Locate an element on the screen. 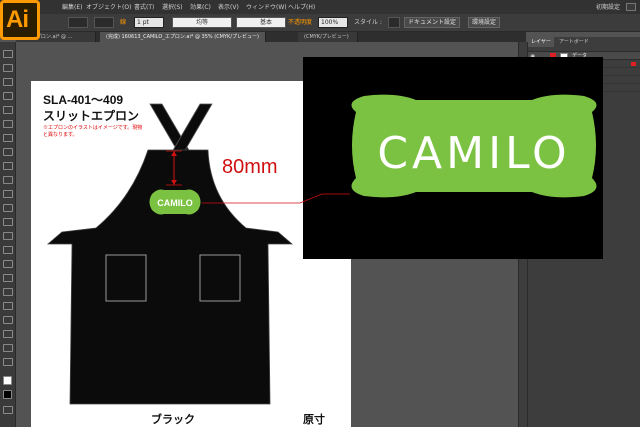 This screenshot has height=427, width=640. style-picker is located at coordinates (394, 22).